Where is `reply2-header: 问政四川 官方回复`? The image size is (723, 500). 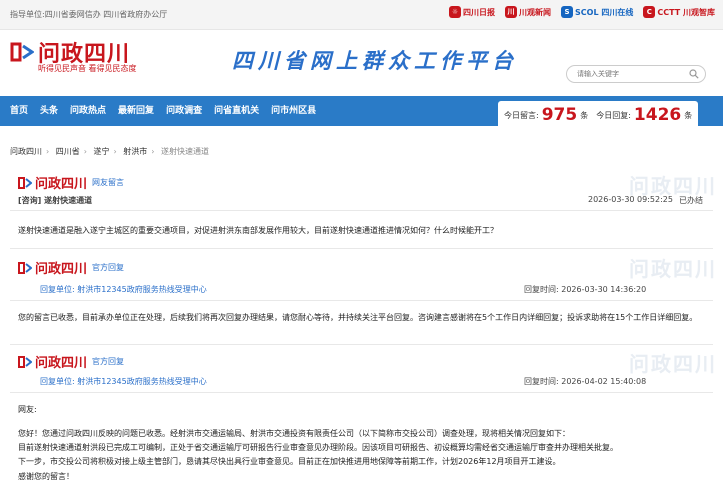 reply2-header: 问政四川 官方回复 is located at coordinates (71, 361).